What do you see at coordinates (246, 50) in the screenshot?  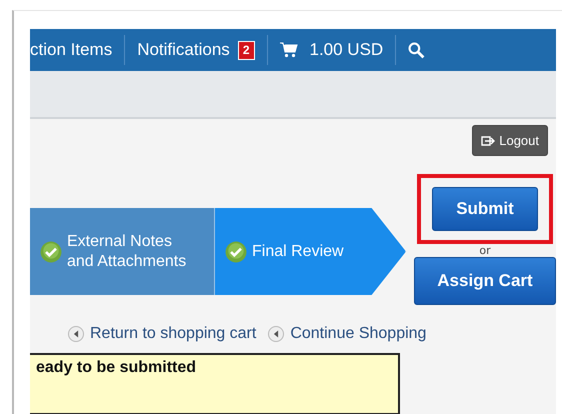 I see `notification-count: 2` at bounding box center [246, 50].